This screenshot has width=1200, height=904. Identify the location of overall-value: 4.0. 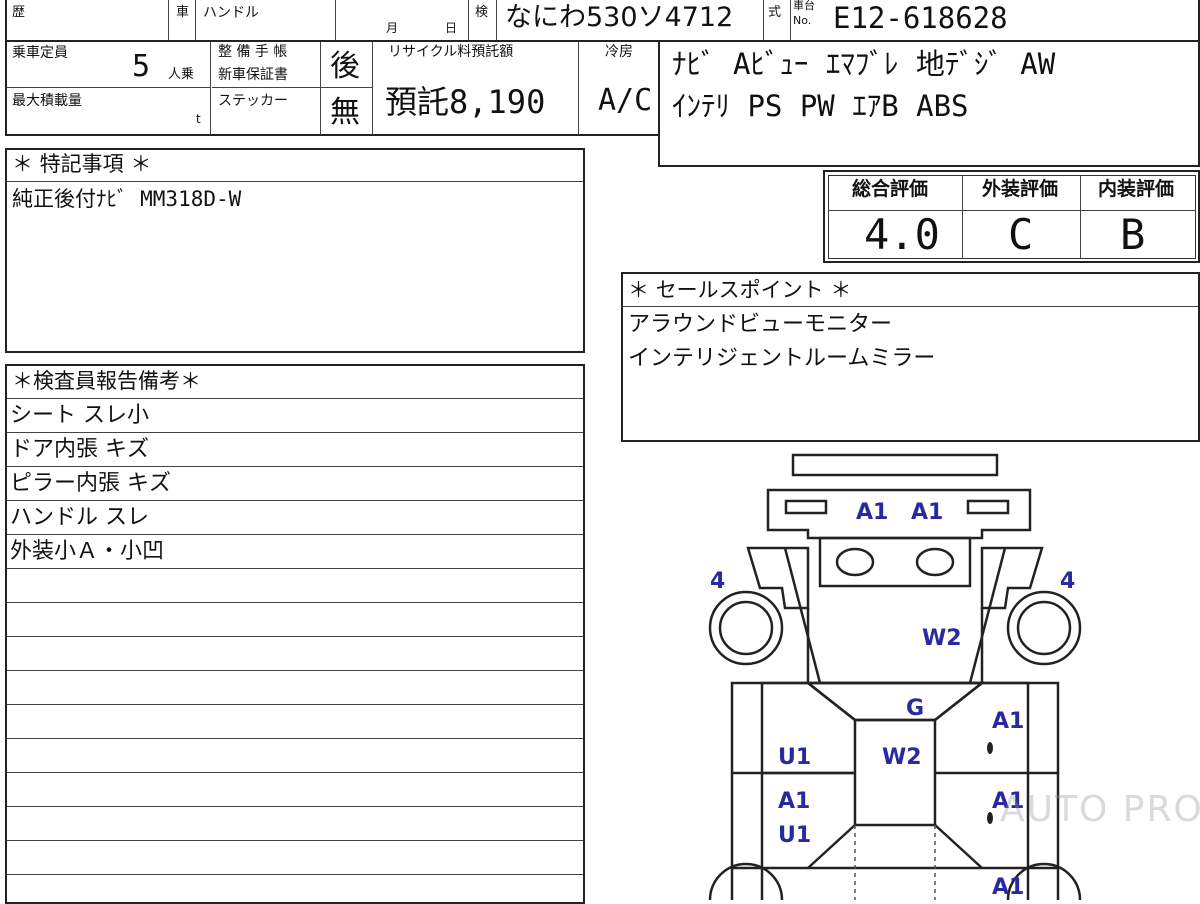
(902, 234).